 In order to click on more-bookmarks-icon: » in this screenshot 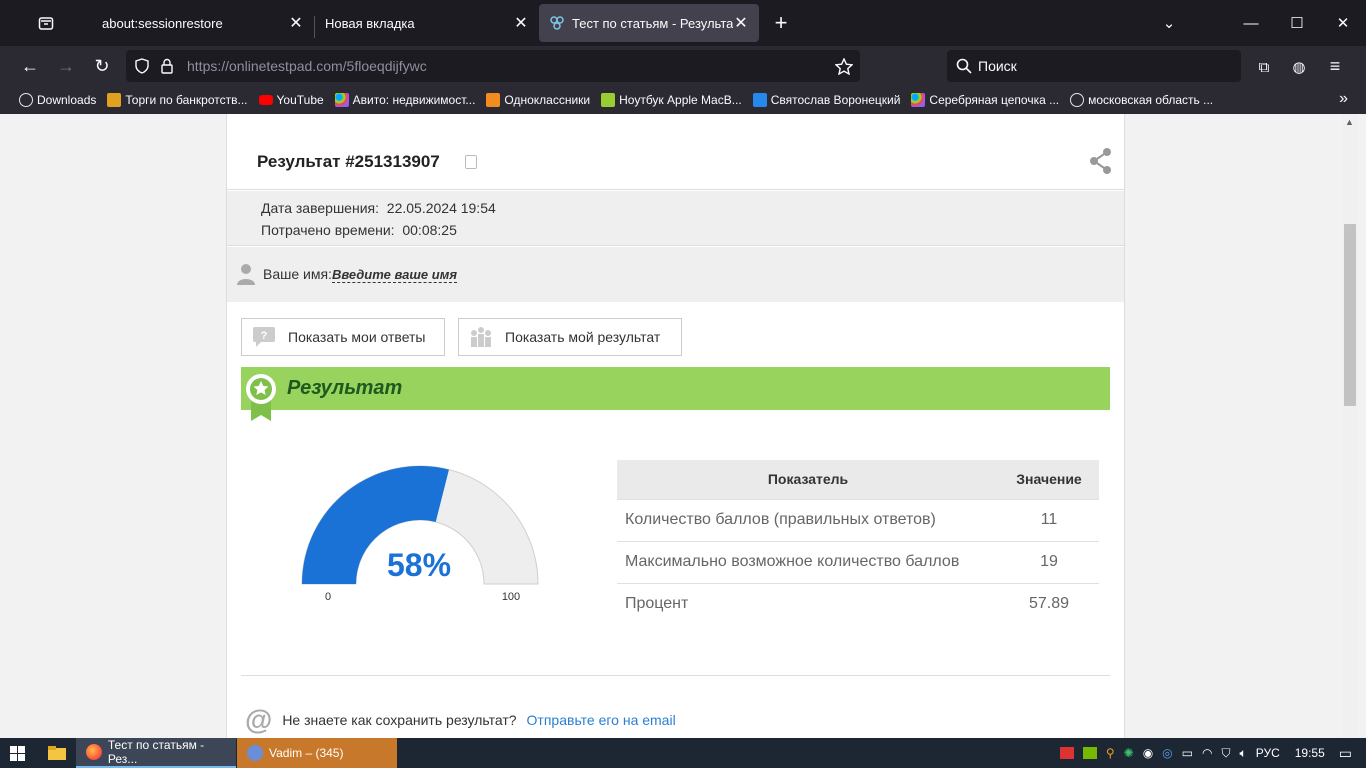, I will do `click(1343, 99)`.